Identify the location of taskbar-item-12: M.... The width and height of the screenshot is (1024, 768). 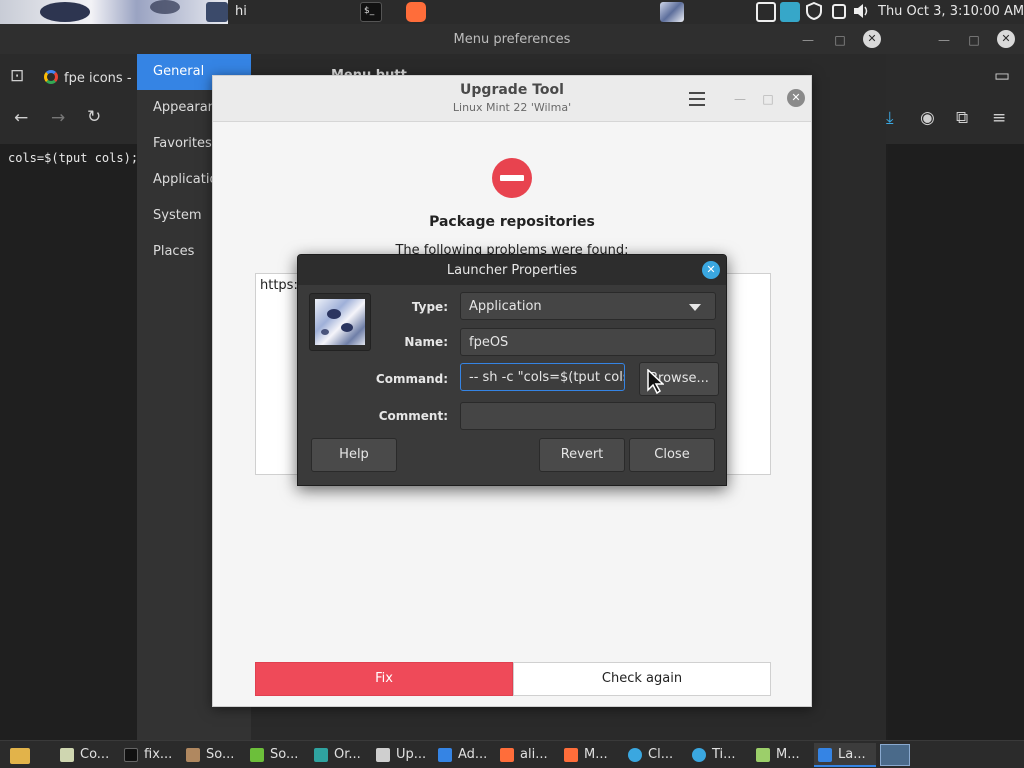
(782, 755).